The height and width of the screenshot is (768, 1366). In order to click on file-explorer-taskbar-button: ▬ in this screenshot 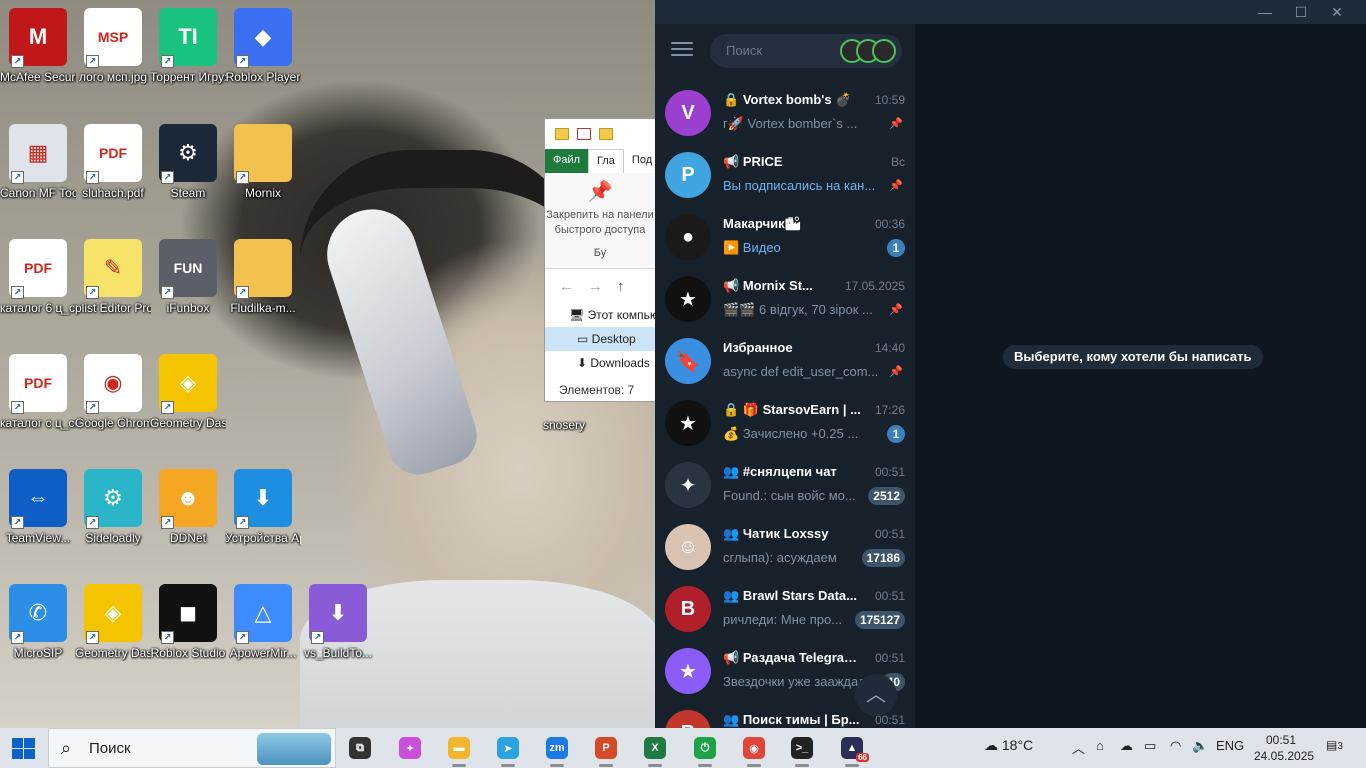, I will do `click(459, 749)`.